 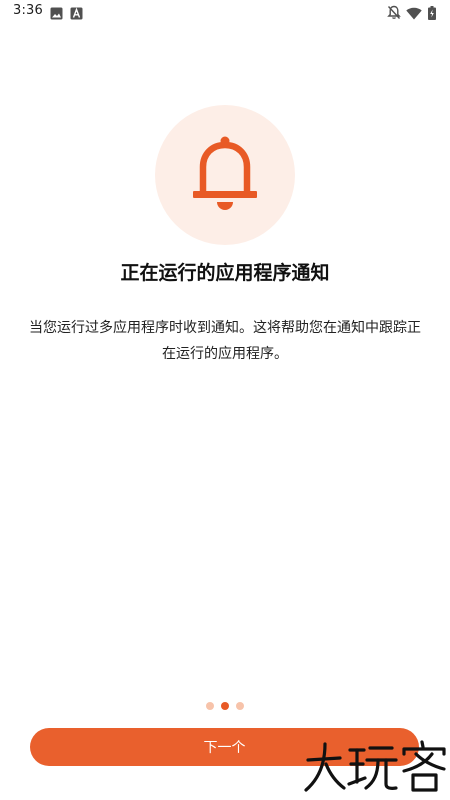 I want to click on description: 当您运行过多应用程序时收到通知。这将帮助您在通知中跟踪正在运行的应用程序。, so click(x=225, y=341).